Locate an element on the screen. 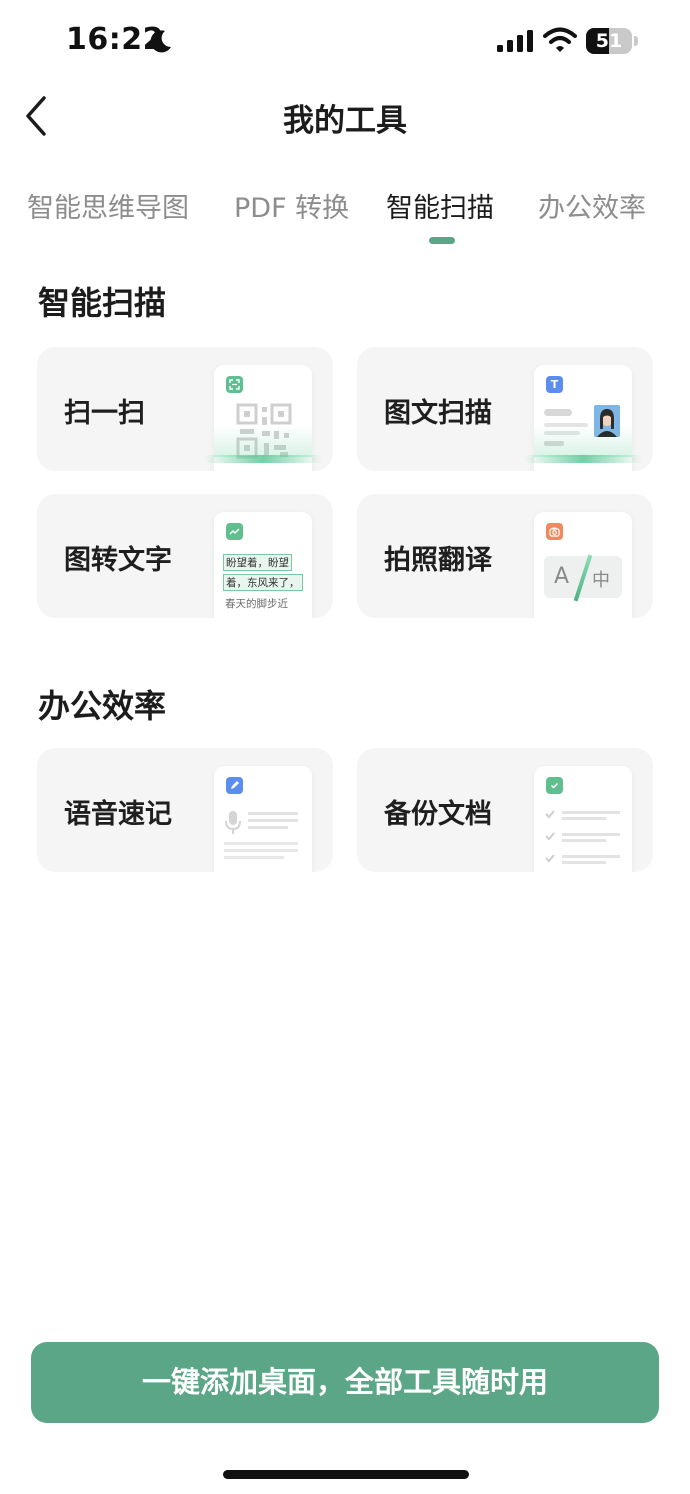 Image resolution: width=690 pixels, height=1494 pixels. tool-card-scan: 扫一扫 is located at coordinates (185, 409).